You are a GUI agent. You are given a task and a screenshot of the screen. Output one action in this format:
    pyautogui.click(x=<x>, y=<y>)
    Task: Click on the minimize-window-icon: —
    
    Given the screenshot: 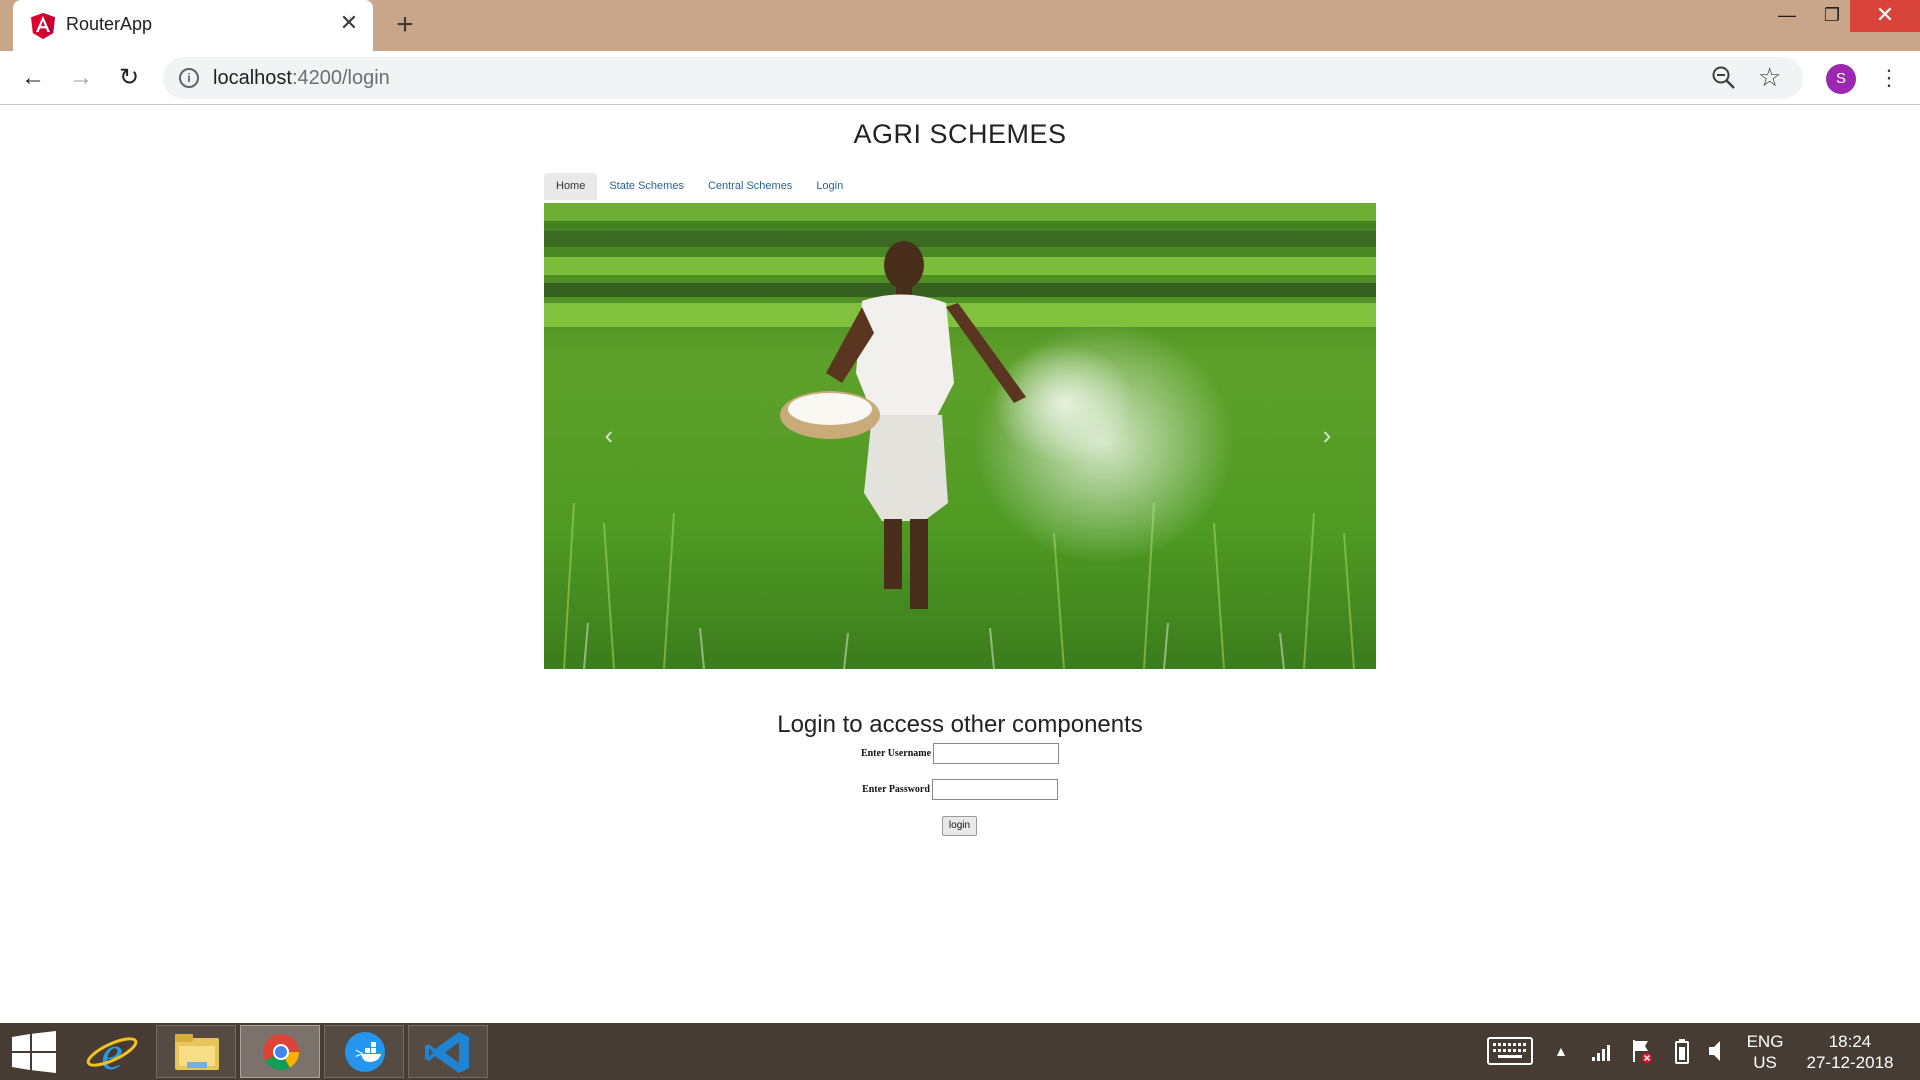 What is the action you would take?
    pyautogui.click(x=1787, y=16)
    